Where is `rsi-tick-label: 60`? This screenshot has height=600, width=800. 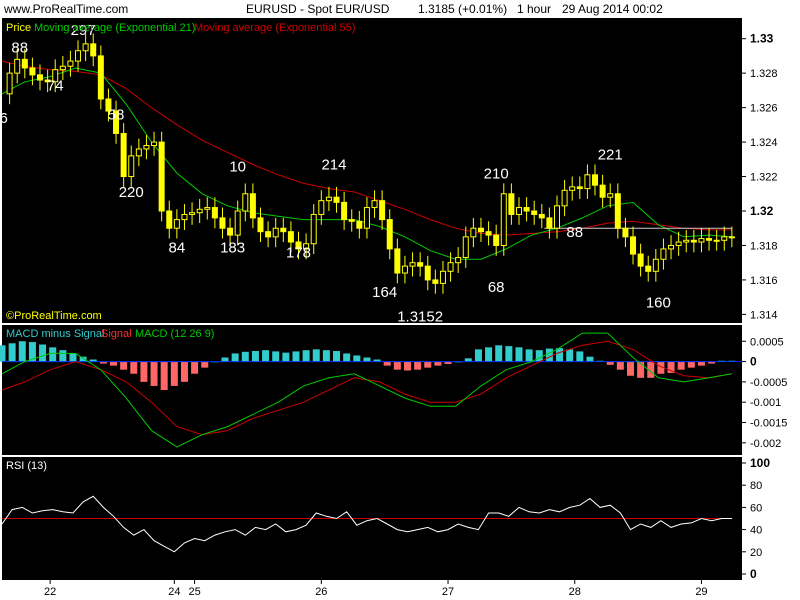
rsi-tick-label: 60 is located at coordinates (756, 508).